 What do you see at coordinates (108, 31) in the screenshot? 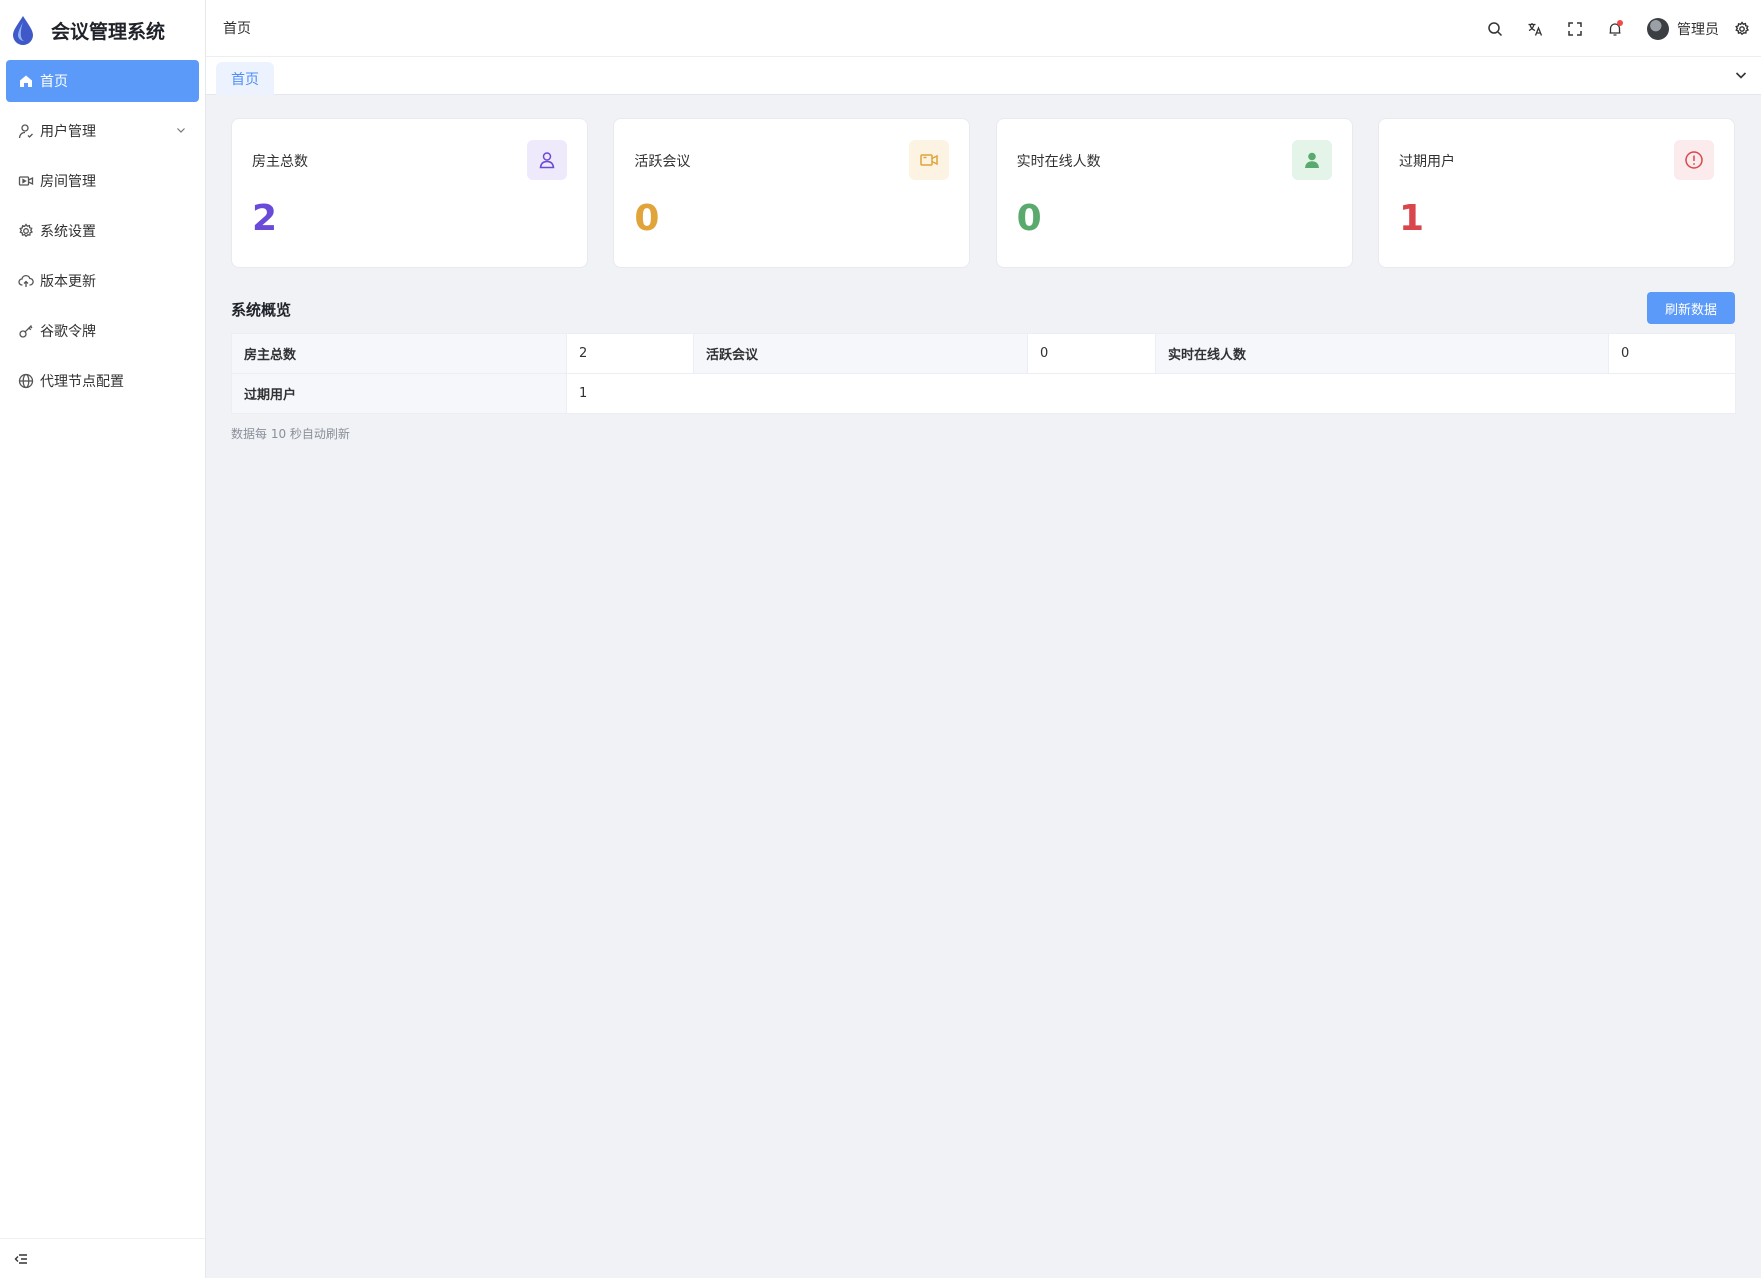
I see `app-title: 会议管理系统` at bounding box center [108, 31].